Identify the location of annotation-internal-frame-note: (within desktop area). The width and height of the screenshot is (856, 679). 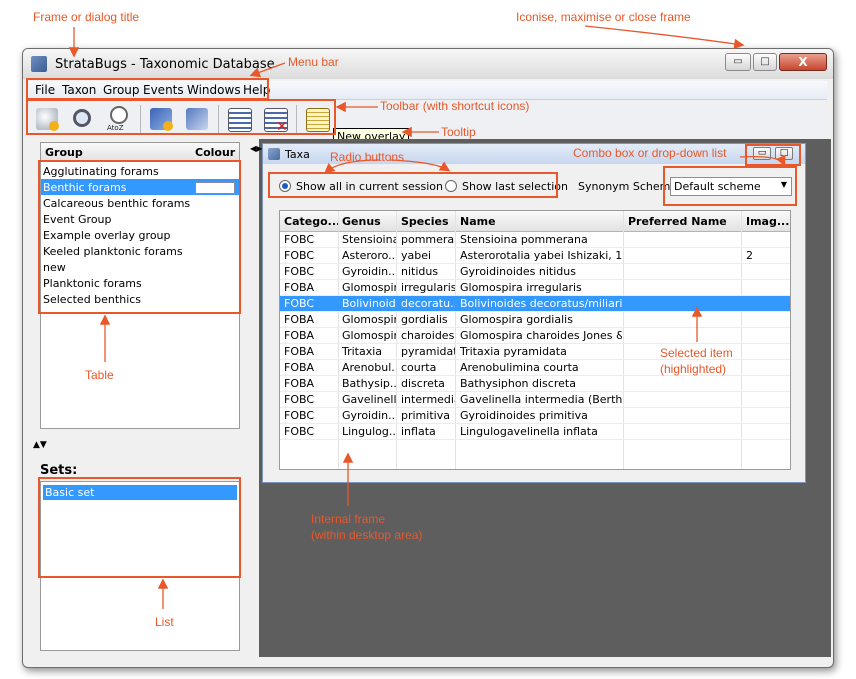
(367, 535).